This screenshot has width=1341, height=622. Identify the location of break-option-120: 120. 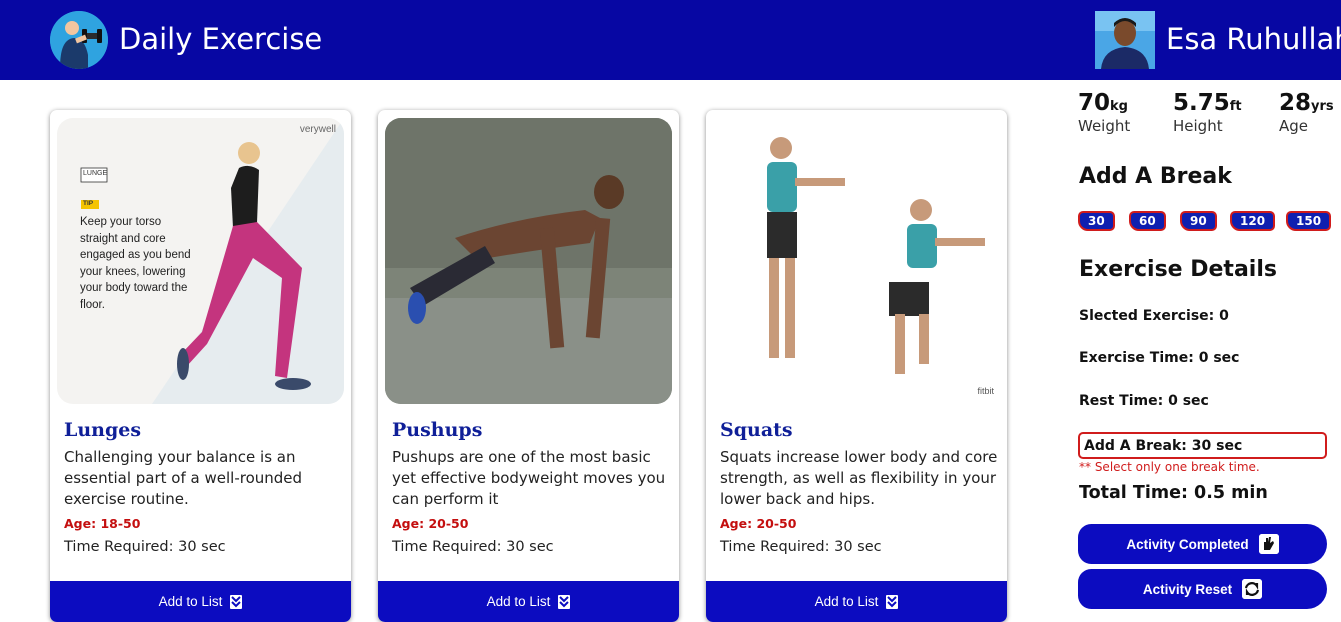
(1253, 221).